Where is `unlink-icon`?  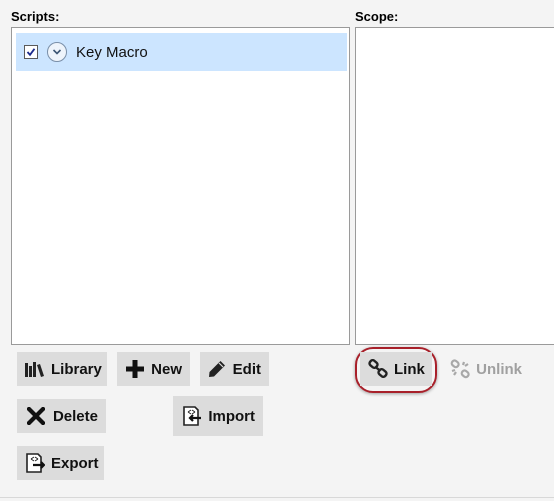 unlink-icon is located at coordinates (460, 369).